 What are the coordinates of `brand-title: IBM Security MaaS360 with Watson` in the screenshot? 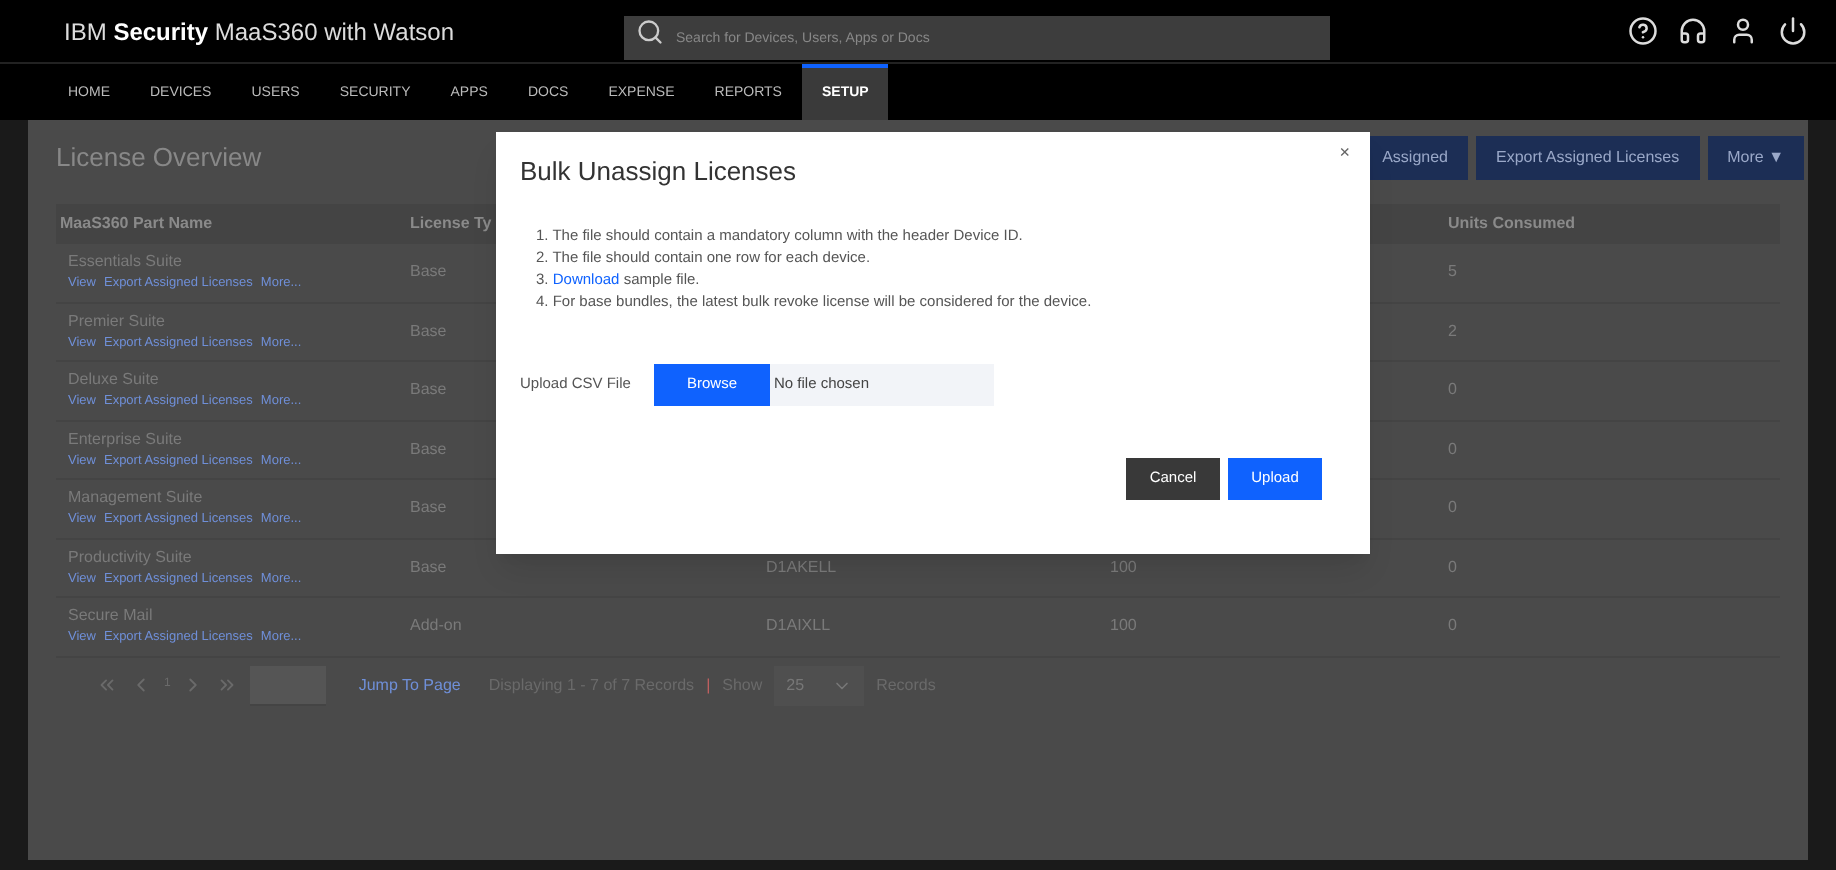 It's located at (260, 32).